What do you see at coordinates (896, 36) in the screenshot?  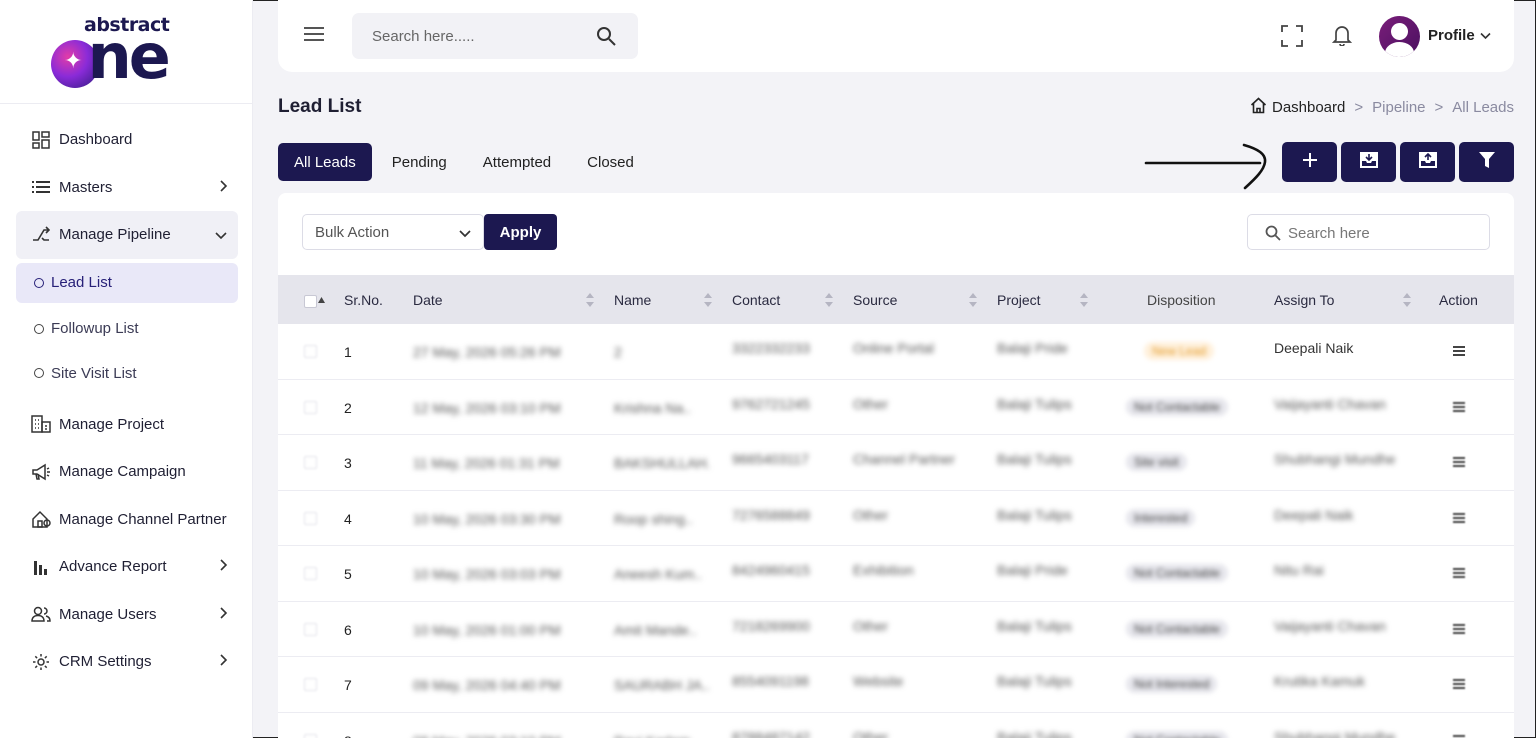 I see `top-header: Profile` at bounding box center [896, 36].